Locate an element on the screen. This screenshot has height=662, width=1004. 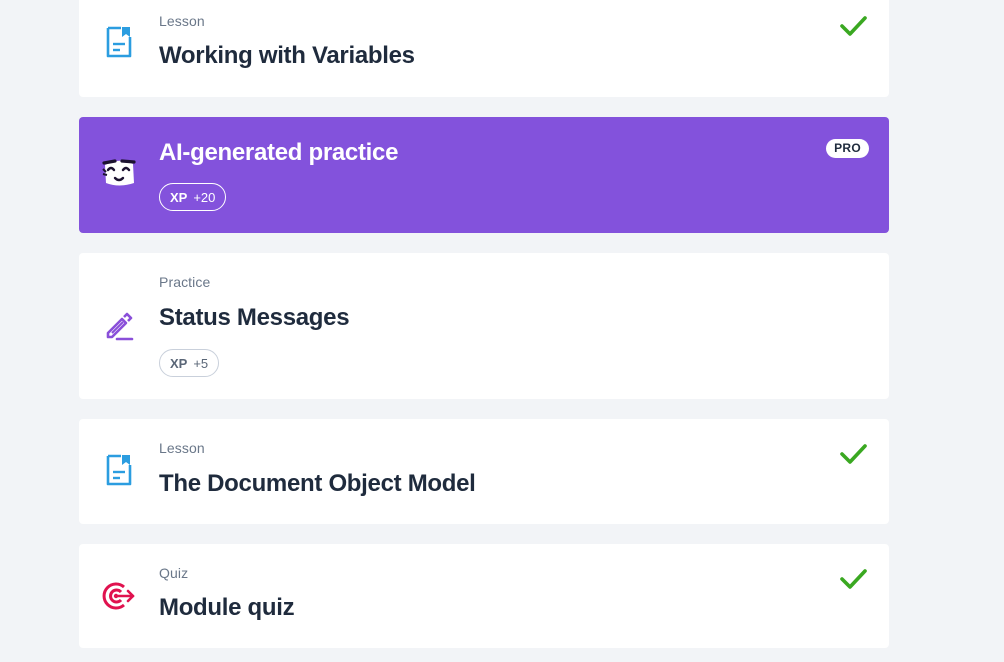
item-title: AI-generated practice is located at coordinates (279, 152).